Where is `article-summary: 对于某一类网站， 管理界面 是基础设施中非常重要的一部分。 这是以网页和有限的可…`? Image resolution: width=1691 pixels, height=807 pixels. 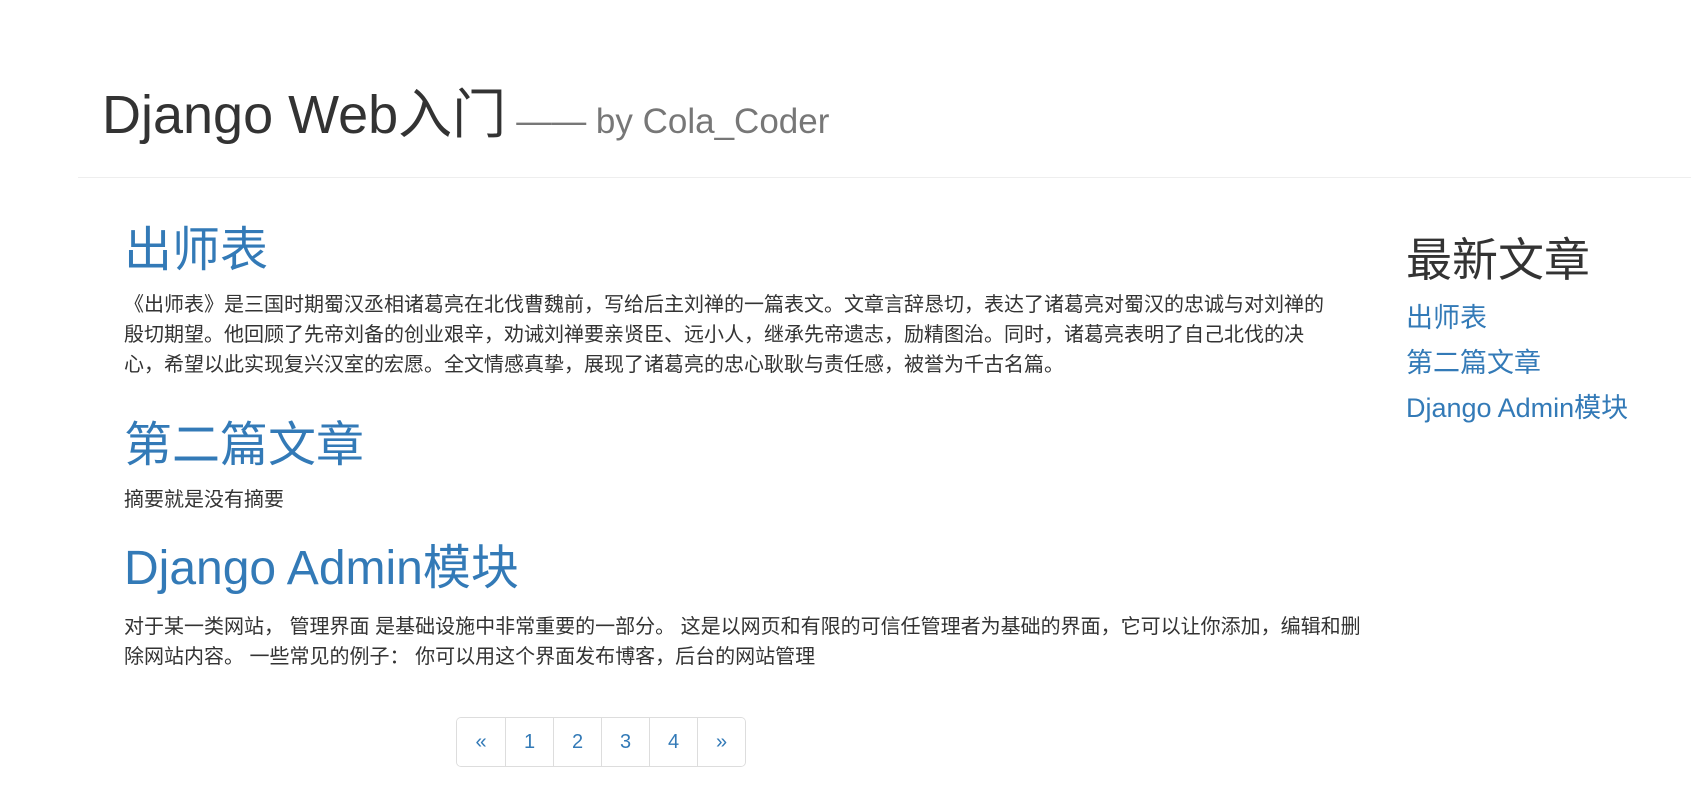
article-summary: 对于某一类网站， 管理界面 是基础设施中非常重要的一部分。 这是以网页和有限的可… is located at coordinates (742, 641).